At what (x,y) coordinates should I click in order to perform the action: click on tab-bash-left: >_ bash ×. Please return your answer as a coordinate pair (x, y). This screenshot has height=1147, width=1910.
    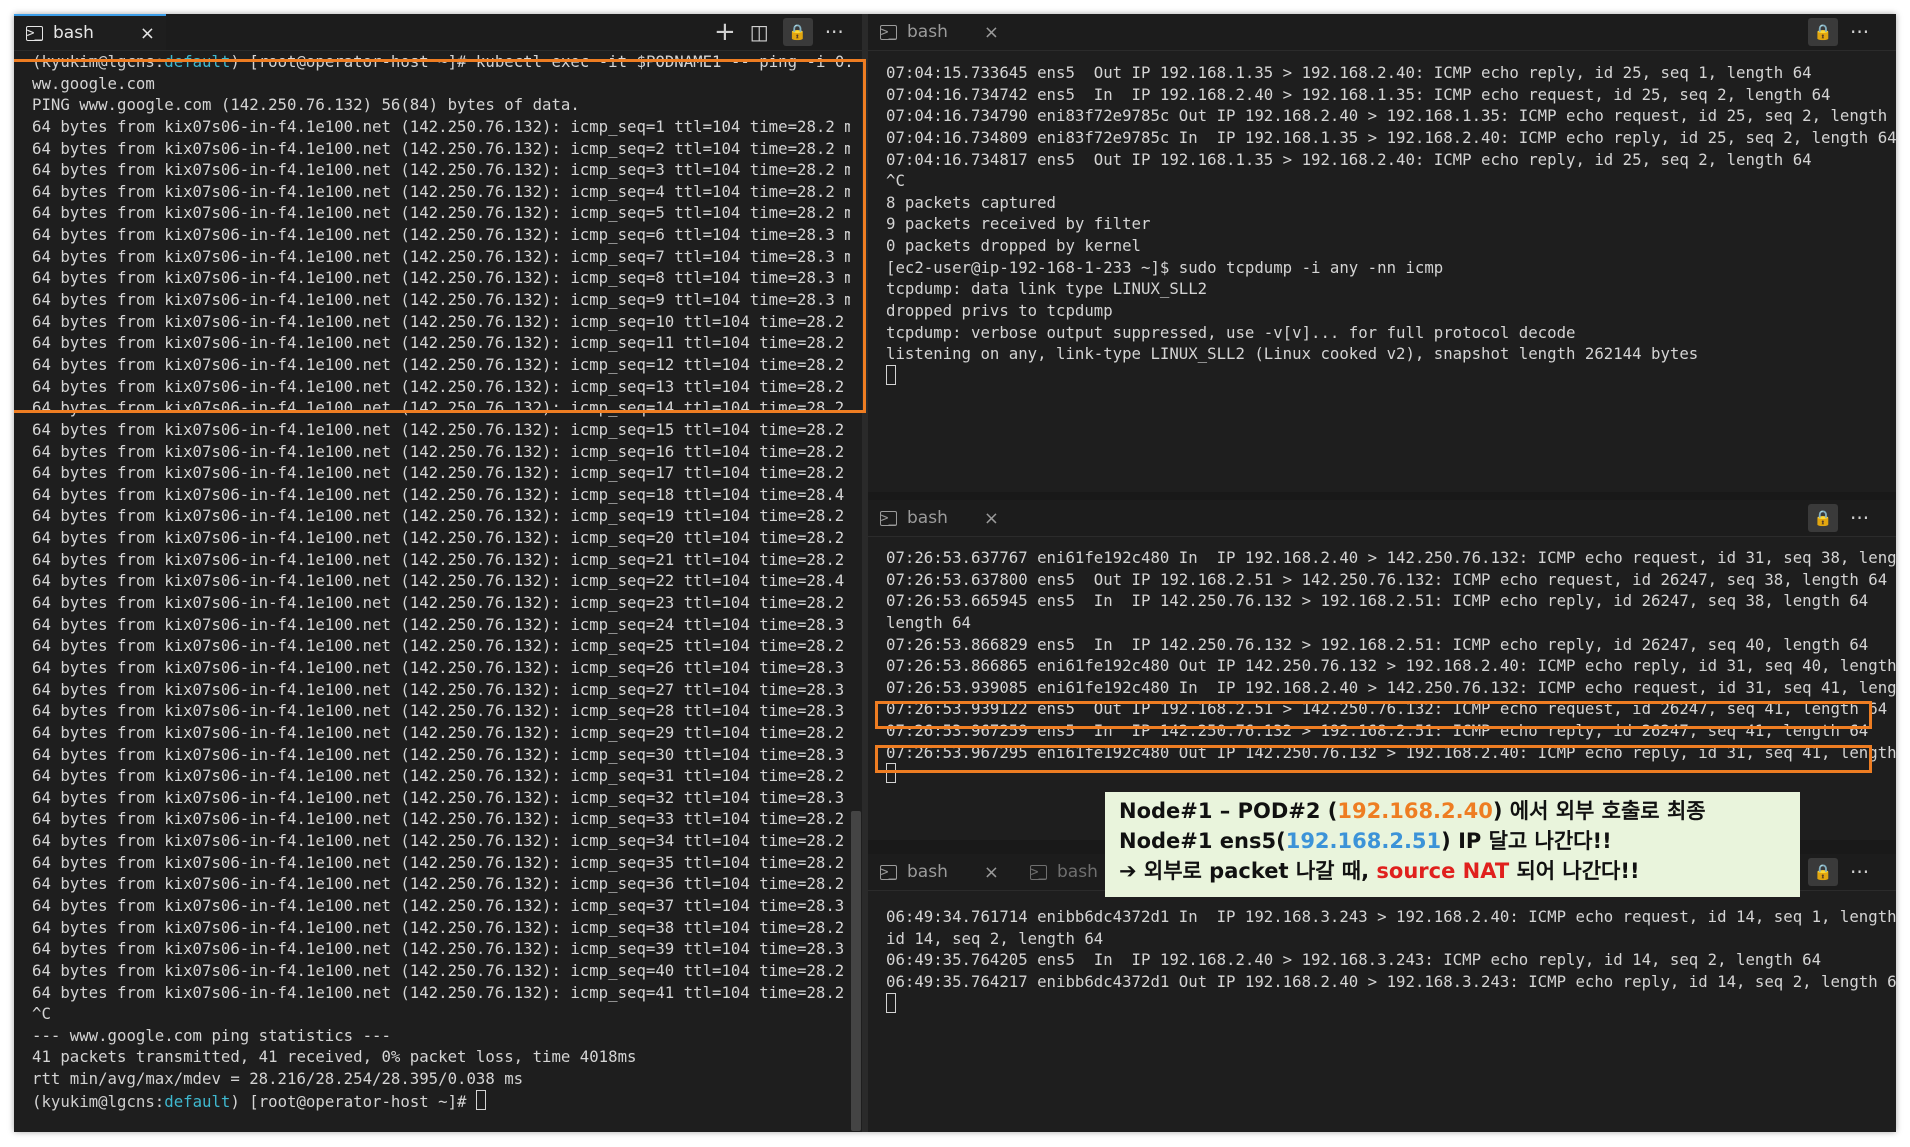
    Looking at the image, I should click on (90, 32).